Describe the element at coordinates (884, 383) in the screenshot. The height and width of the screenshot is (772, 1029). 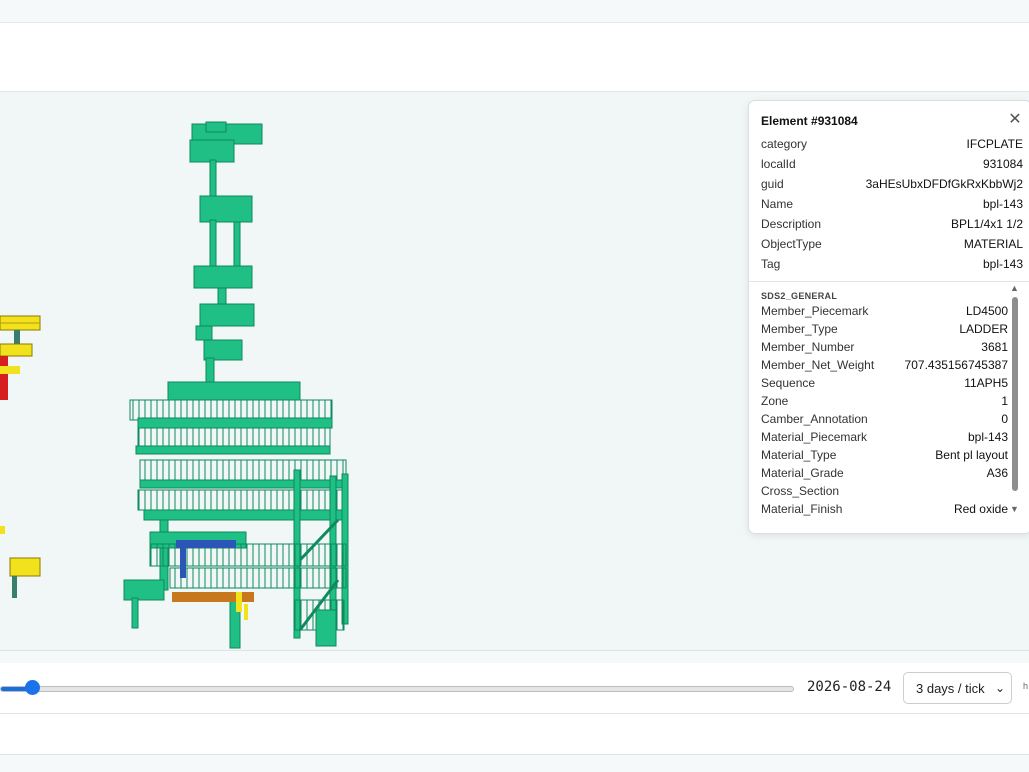
I see `property-row: Sequence 11APH5` at that location.